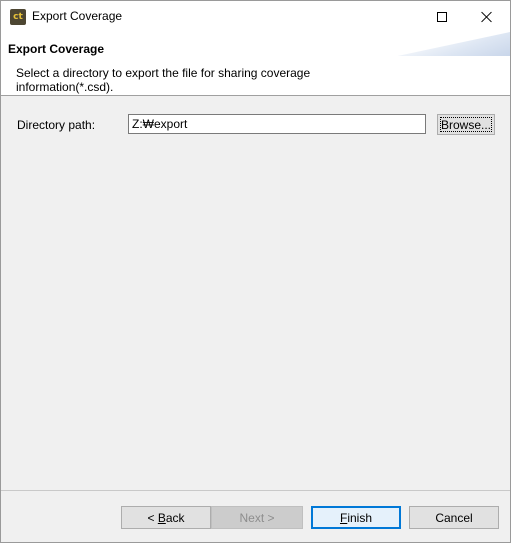  I want to click on footer-separator, so click(255, 490).